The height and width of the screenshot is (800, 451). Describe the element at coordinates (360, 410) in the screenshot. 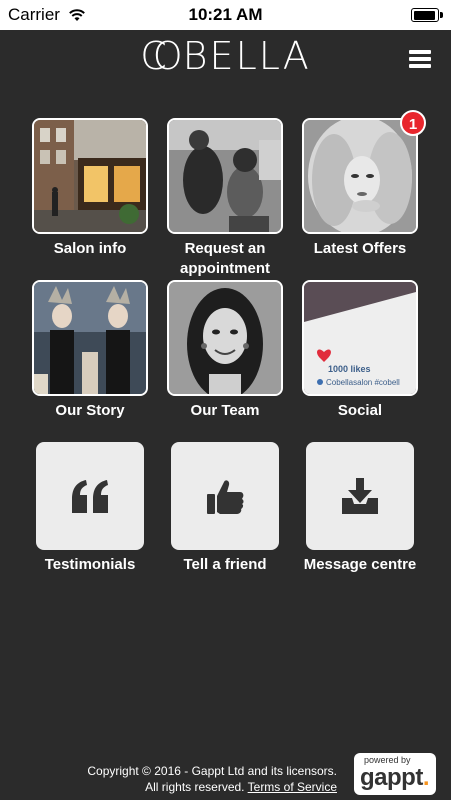

I see `tile-label: Social` at that location.